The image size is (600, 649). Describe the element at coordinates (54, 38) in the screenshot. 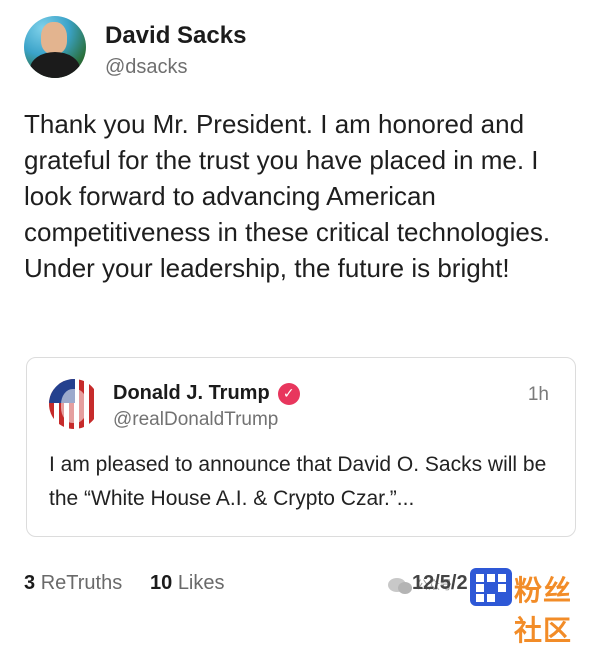

I see `avatar-head-shape` at that location.